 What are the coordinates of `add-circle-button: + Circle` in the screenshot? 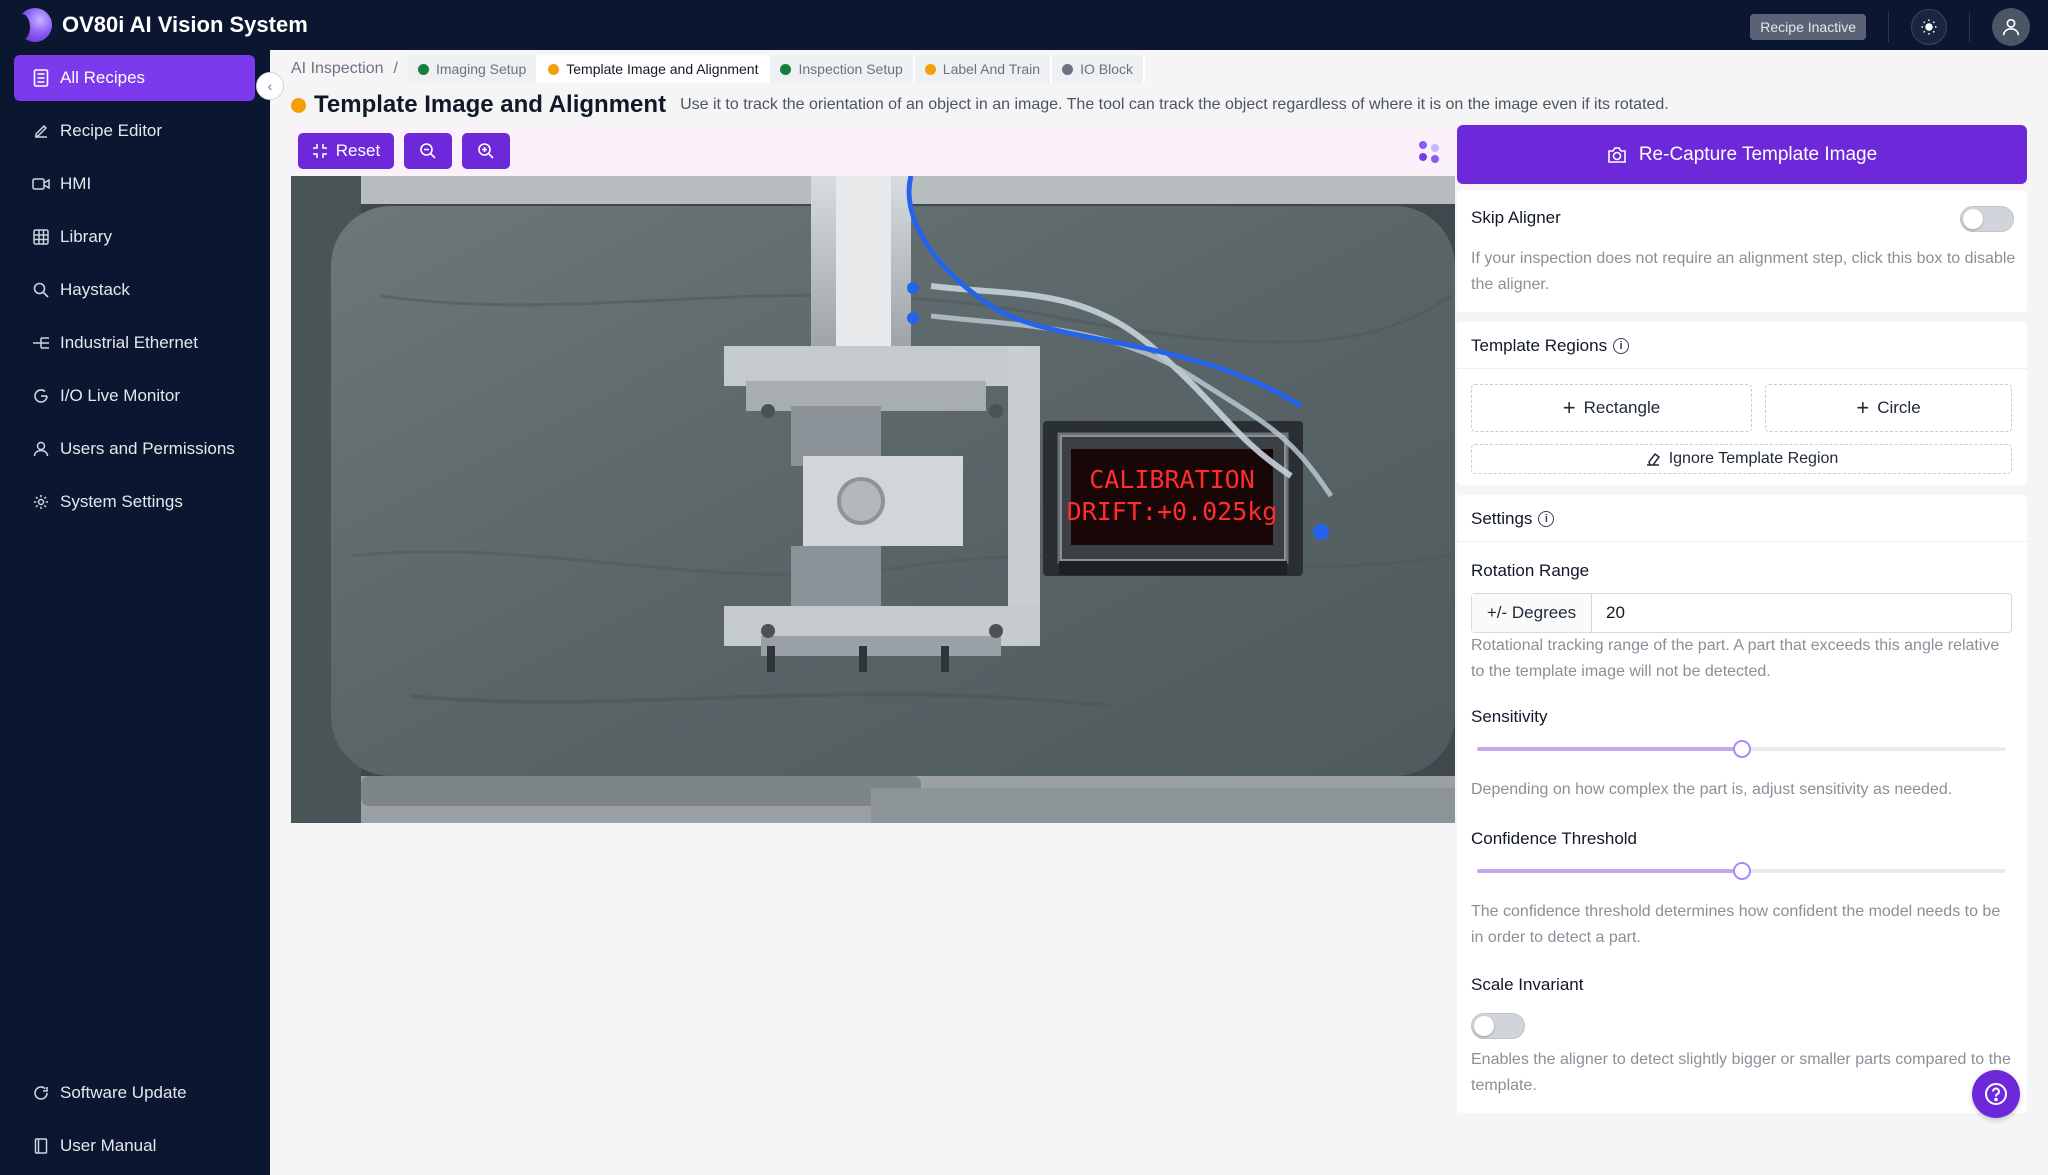 It's located at (1888, 408).